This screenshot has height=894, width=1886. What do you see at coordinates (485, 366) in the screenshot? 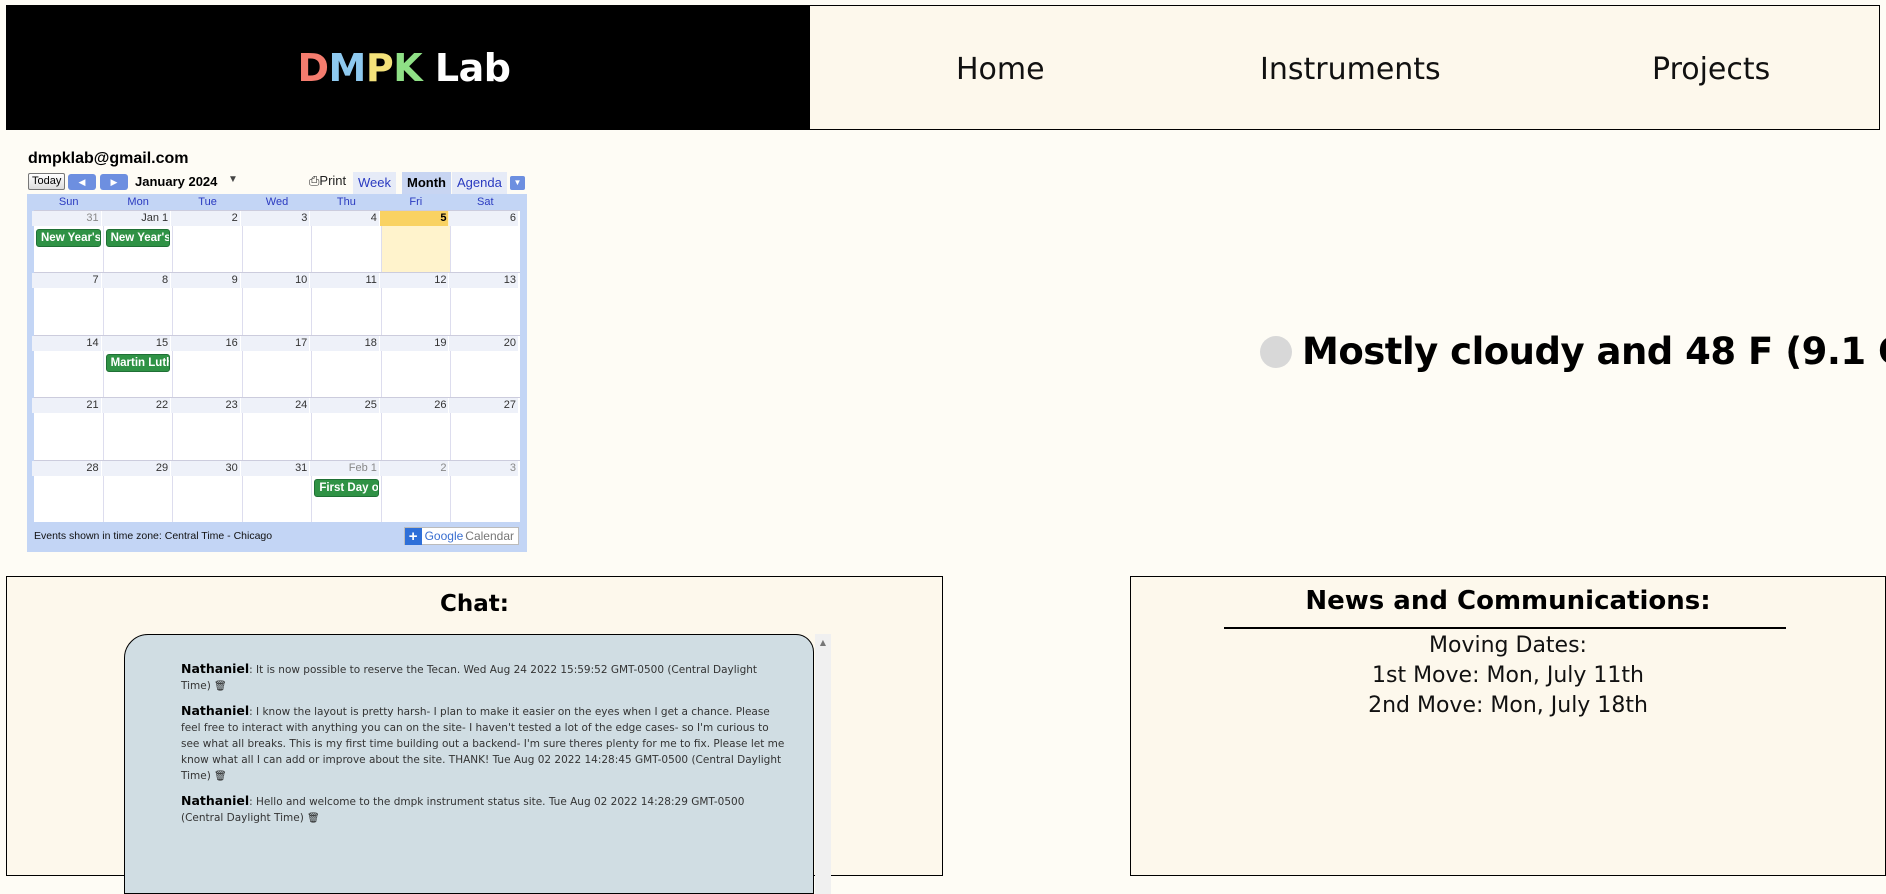
I see `calendar-day-cell: 20` at bounding box center [485, 366].